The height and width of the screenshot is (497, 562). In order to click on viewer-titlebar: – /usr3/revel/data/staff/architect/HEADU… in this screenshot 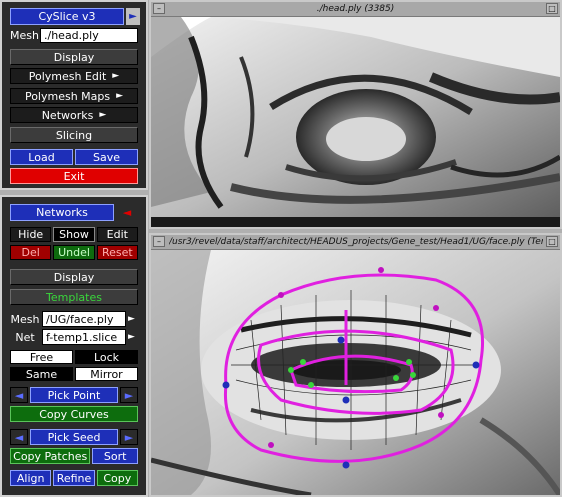, I will do `click(355, 242)`.